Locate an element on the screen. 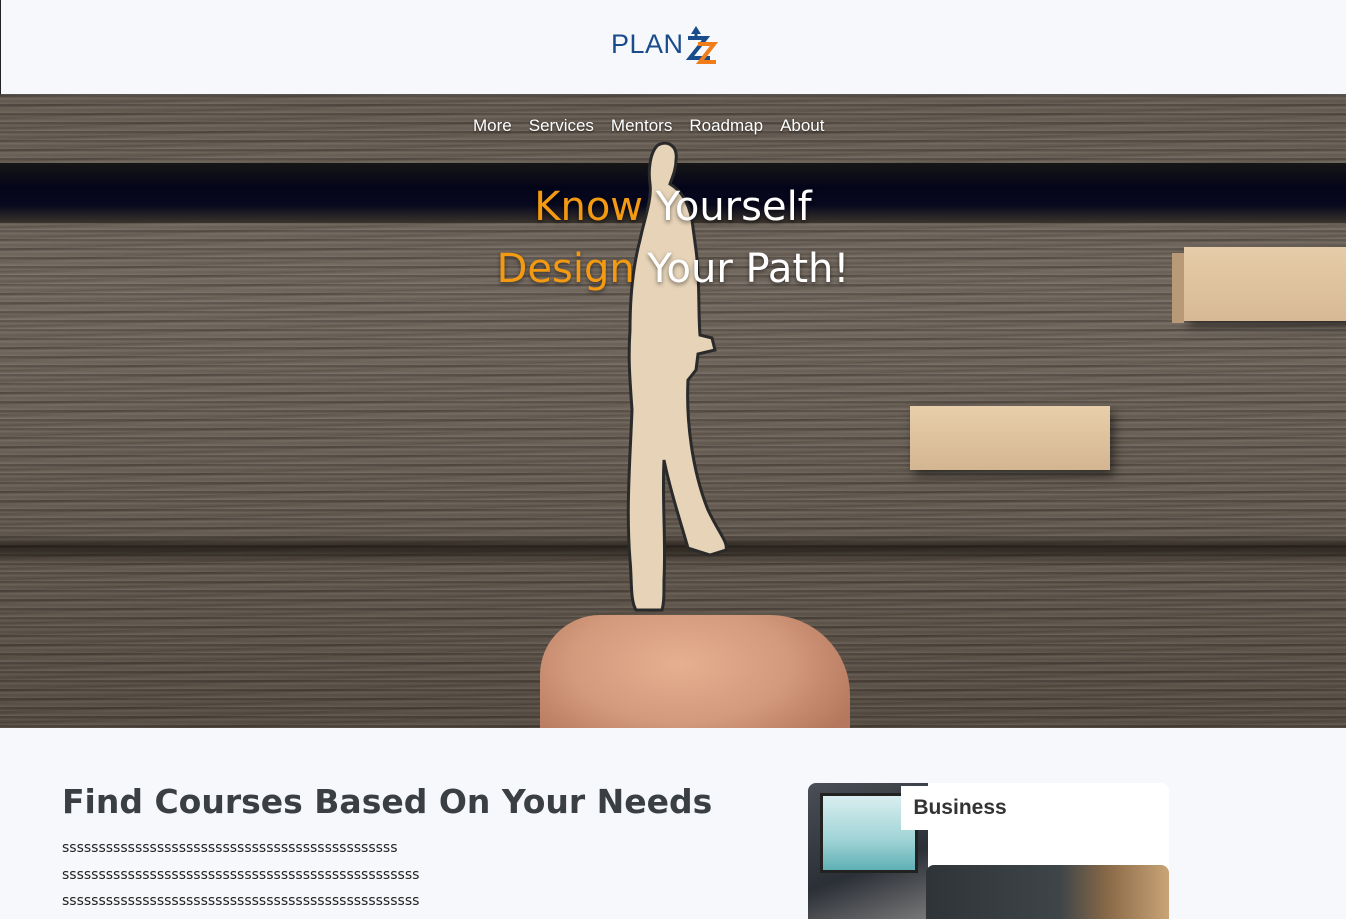 Image resolution: width=1346 pixels, height=919 pixels. headline-rest-path: Your Path! is located at coordinates (742, 269).